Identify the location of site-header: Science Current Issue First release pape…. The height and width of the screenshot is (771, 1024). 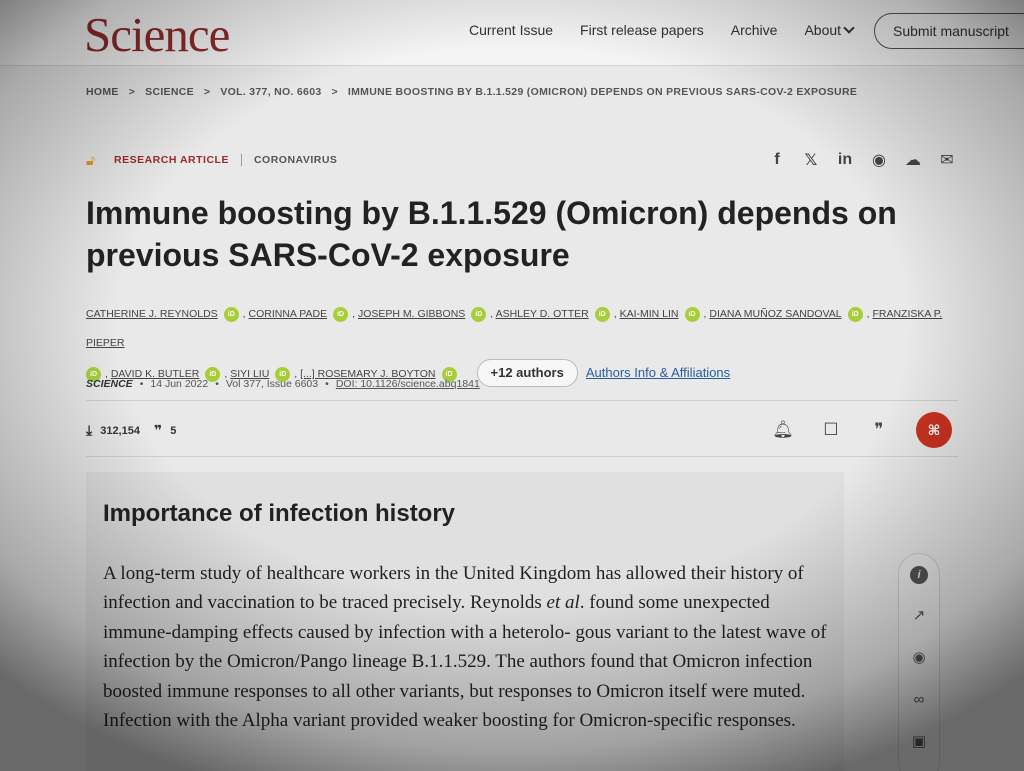
(512, 33).